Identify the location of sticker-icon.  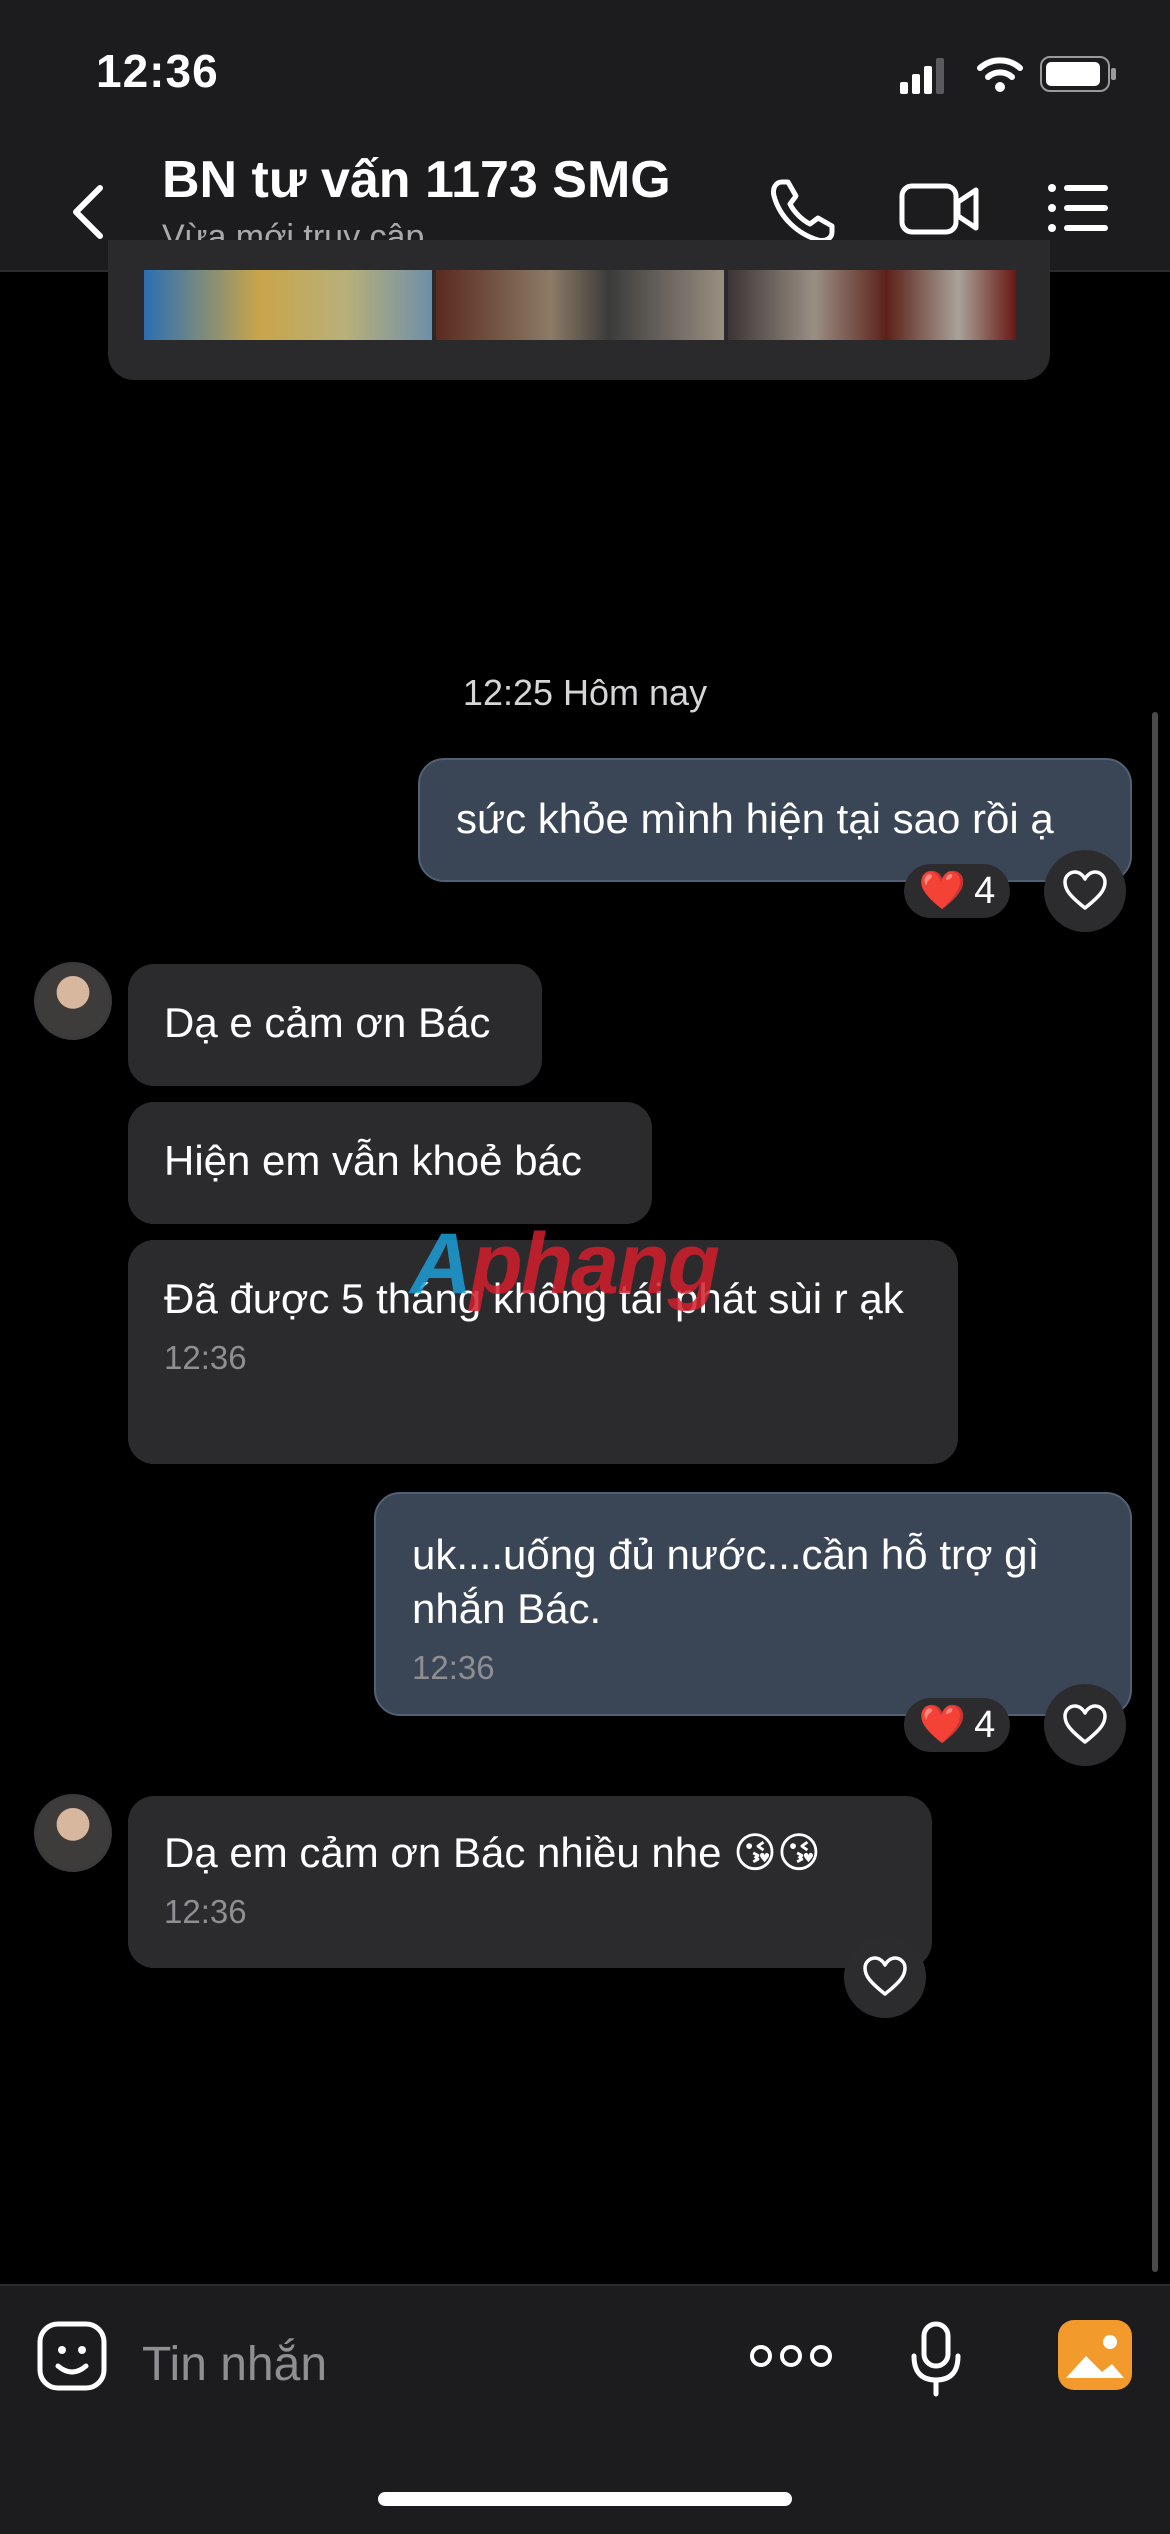
(72, 2356).